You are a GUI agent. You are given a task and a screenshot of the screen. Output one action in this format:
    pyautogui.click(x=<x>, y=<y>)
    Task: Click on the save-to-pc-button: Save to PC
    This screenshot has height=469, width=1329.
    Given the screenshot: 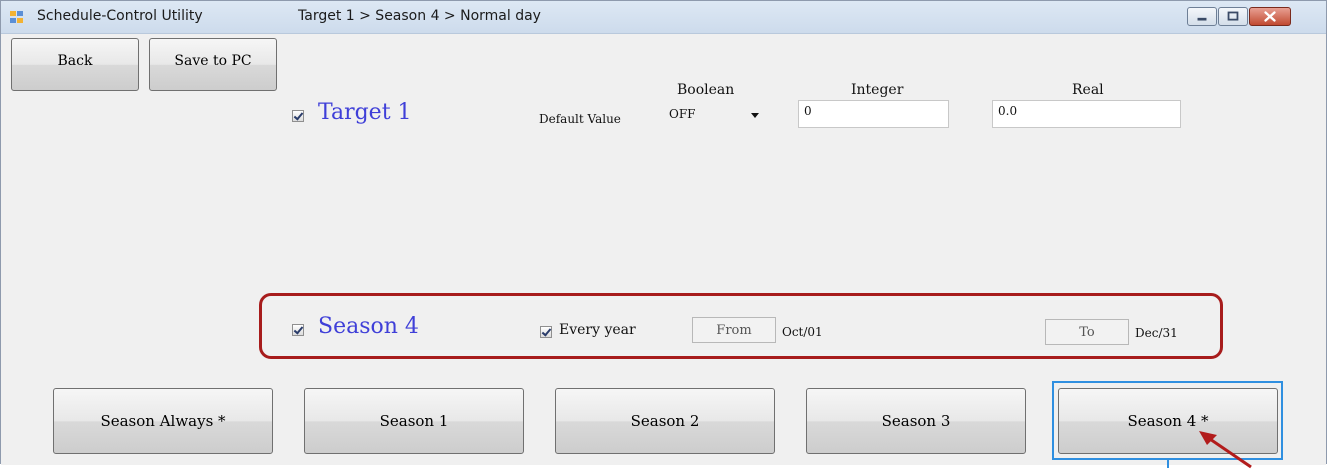 What is the action you would take?
    pyautogui.click(x=213, y=64)
    